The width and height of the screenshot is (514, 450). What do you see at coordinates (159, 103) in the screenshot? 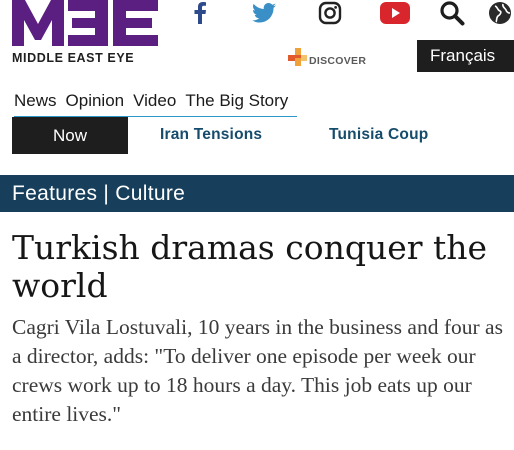
I see `nav-item-video: Video` at bounding box center [159, 103].